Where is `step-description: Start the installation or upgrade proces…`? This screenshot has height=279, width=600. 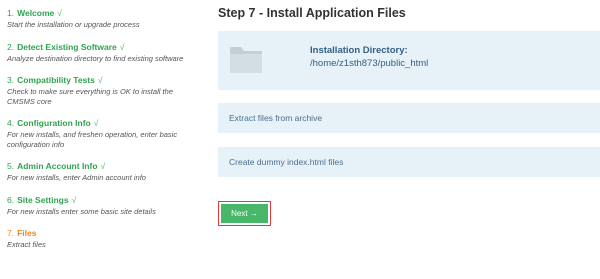 step-description: Start the installation or upgrade proces… is located at coordinates (73, 24).